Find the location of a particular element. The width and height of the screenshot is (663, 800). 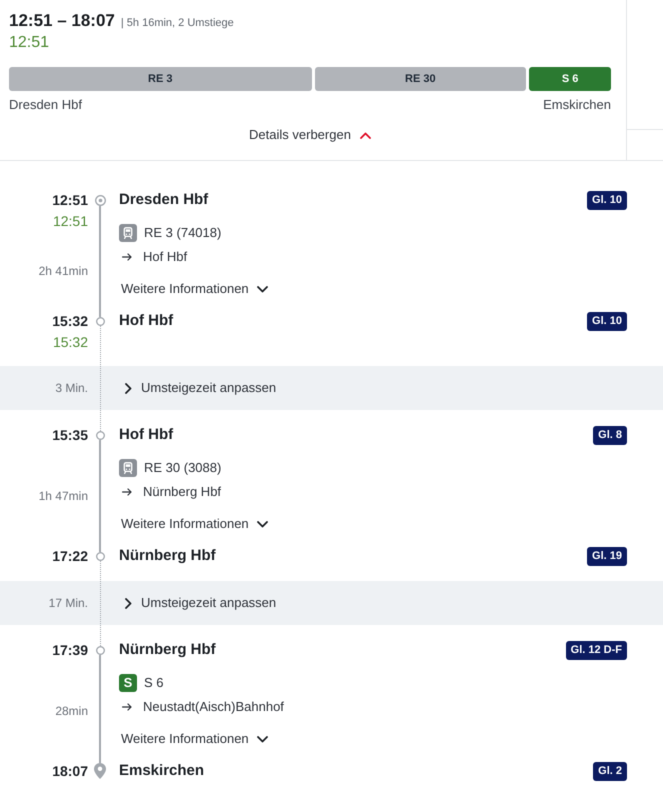

realtime-time: 15:32 is located at coordinates (70, 342).